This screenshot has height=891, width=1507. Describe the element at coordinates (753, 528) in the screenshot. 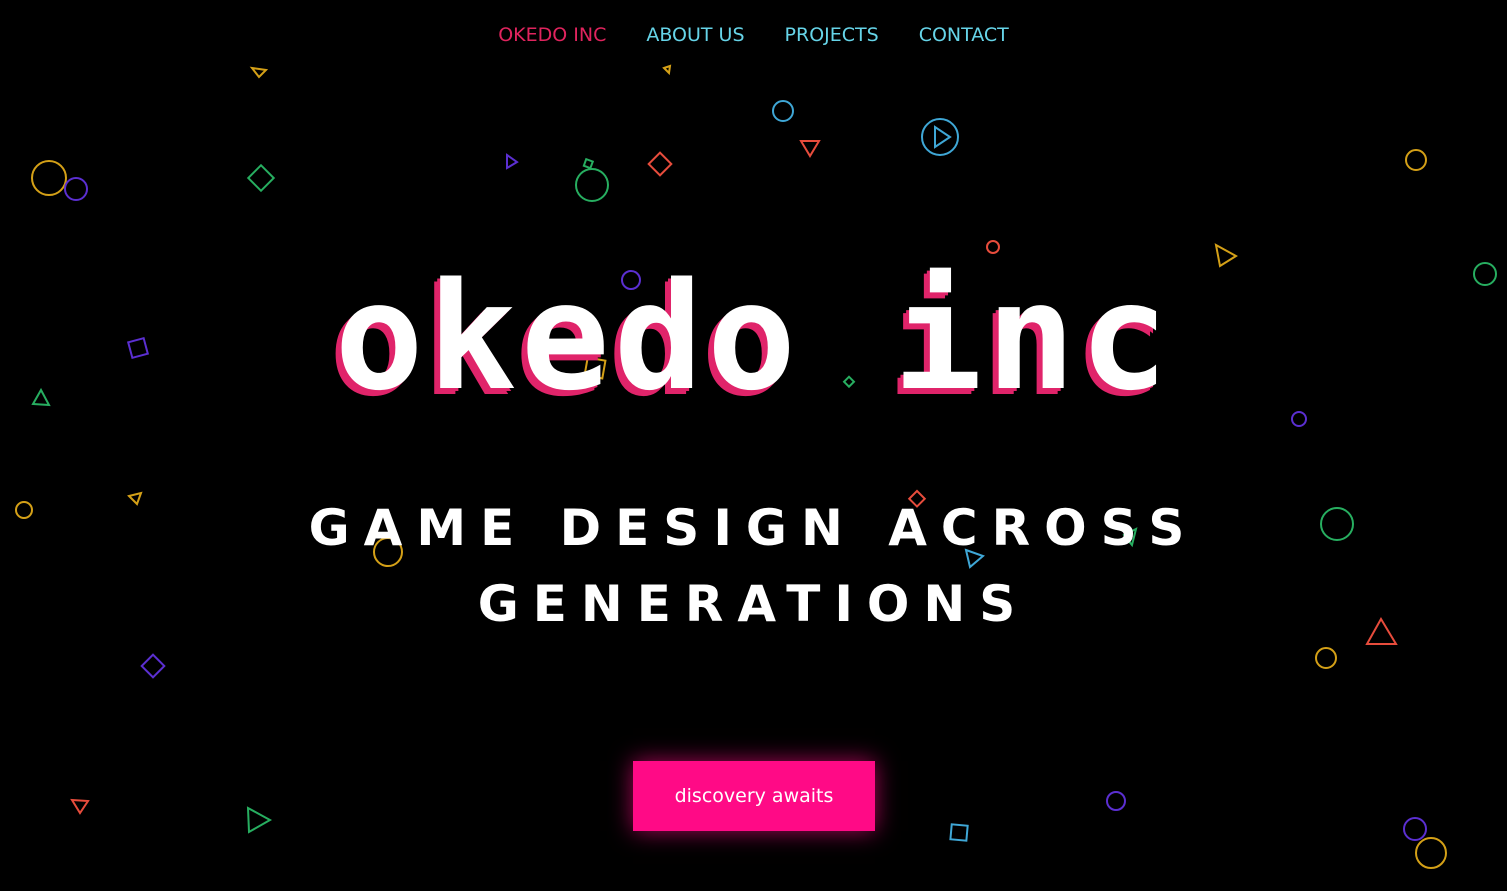

I see `tagline-line-1: GAME DESIGN ACROSS` at that location.